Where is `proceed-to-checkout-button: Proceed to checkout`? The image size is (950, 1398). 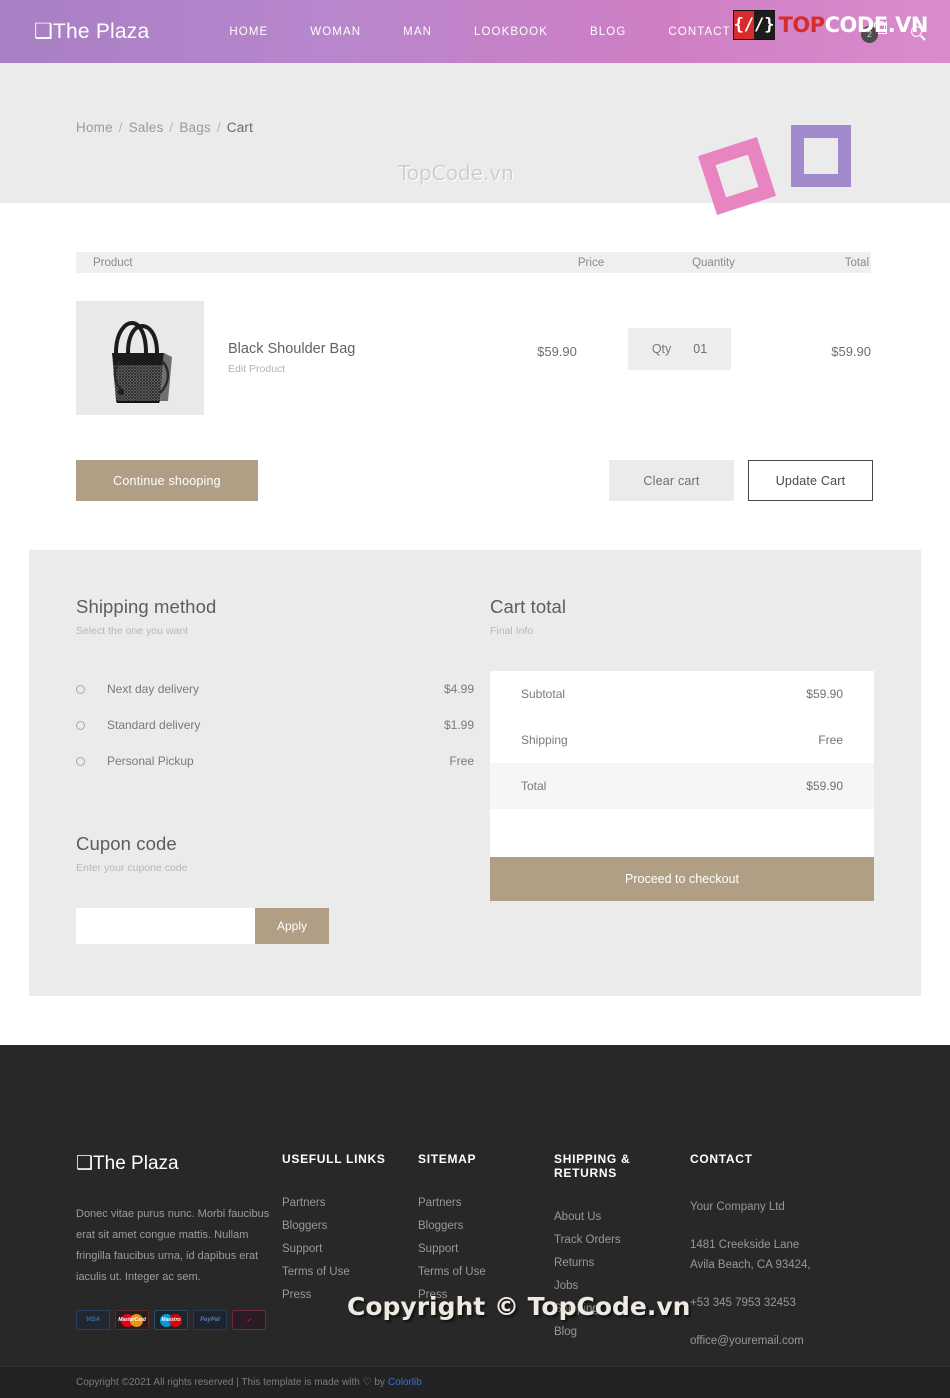 proceed-to-checkout-button: Proceed to checkout is located at coordinates (682, 879).